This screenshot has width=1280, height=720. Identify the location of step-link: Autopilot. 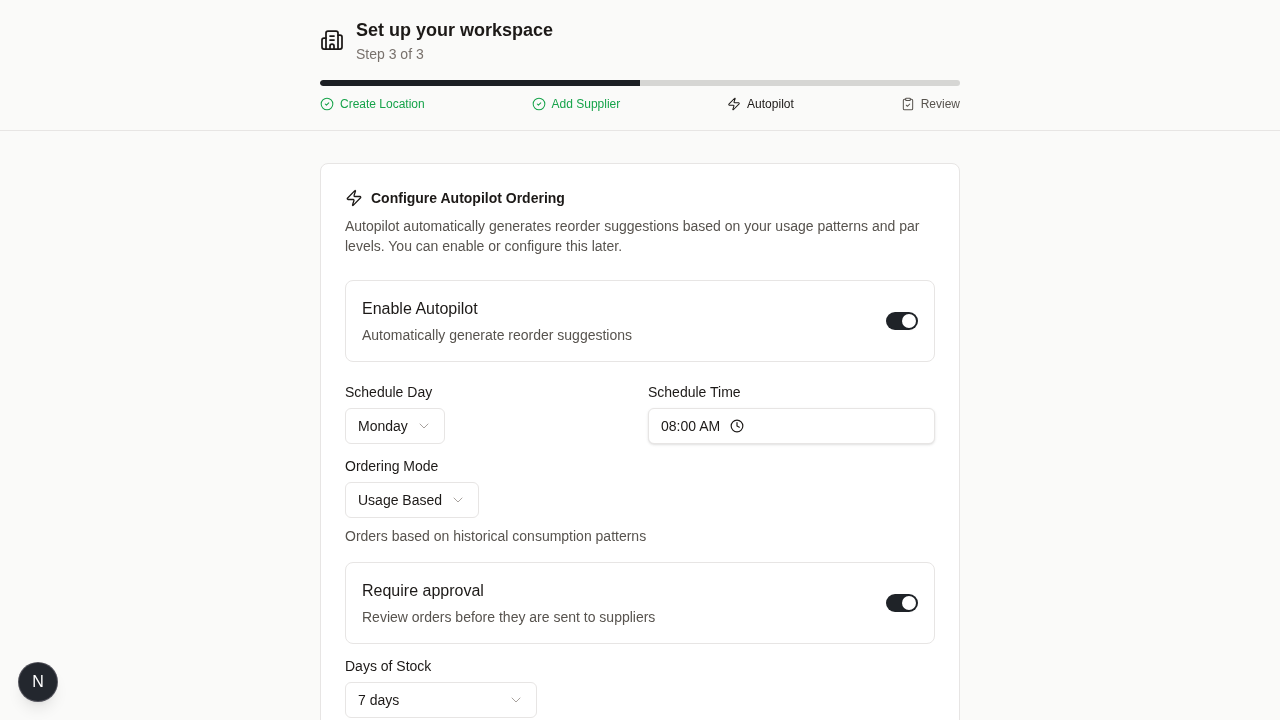
(760, 104).